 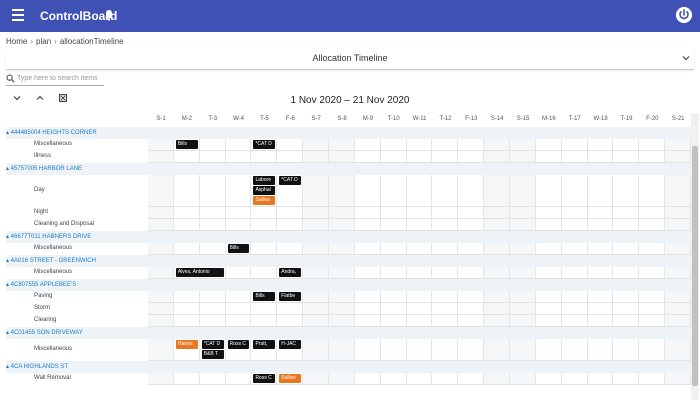 What do you see at coordinates (64, 224) in the screenshot?
I see `row-label: Cleaning and Disposal` at bounding box center [64, 224].